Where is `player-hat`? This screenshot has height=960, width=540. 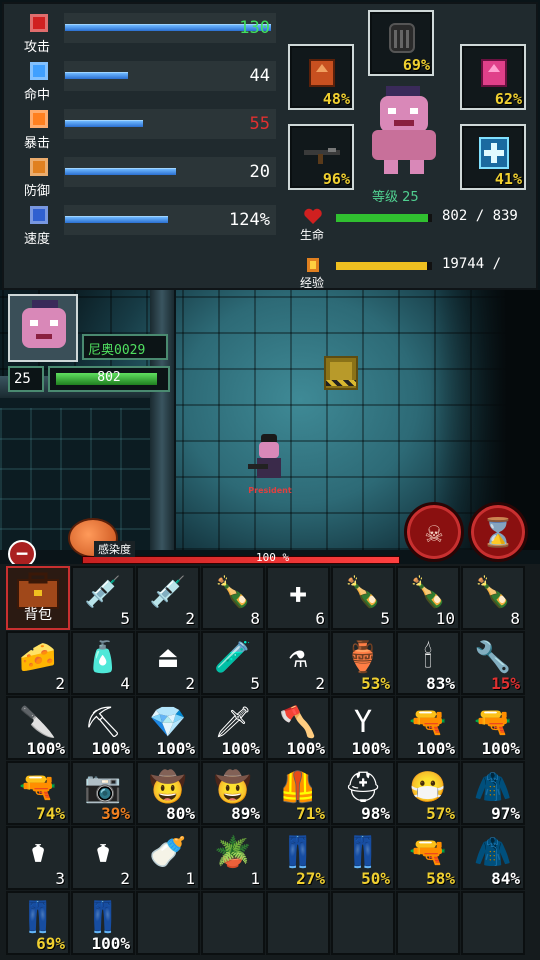 player-hat is located at coordinates (269, 438).